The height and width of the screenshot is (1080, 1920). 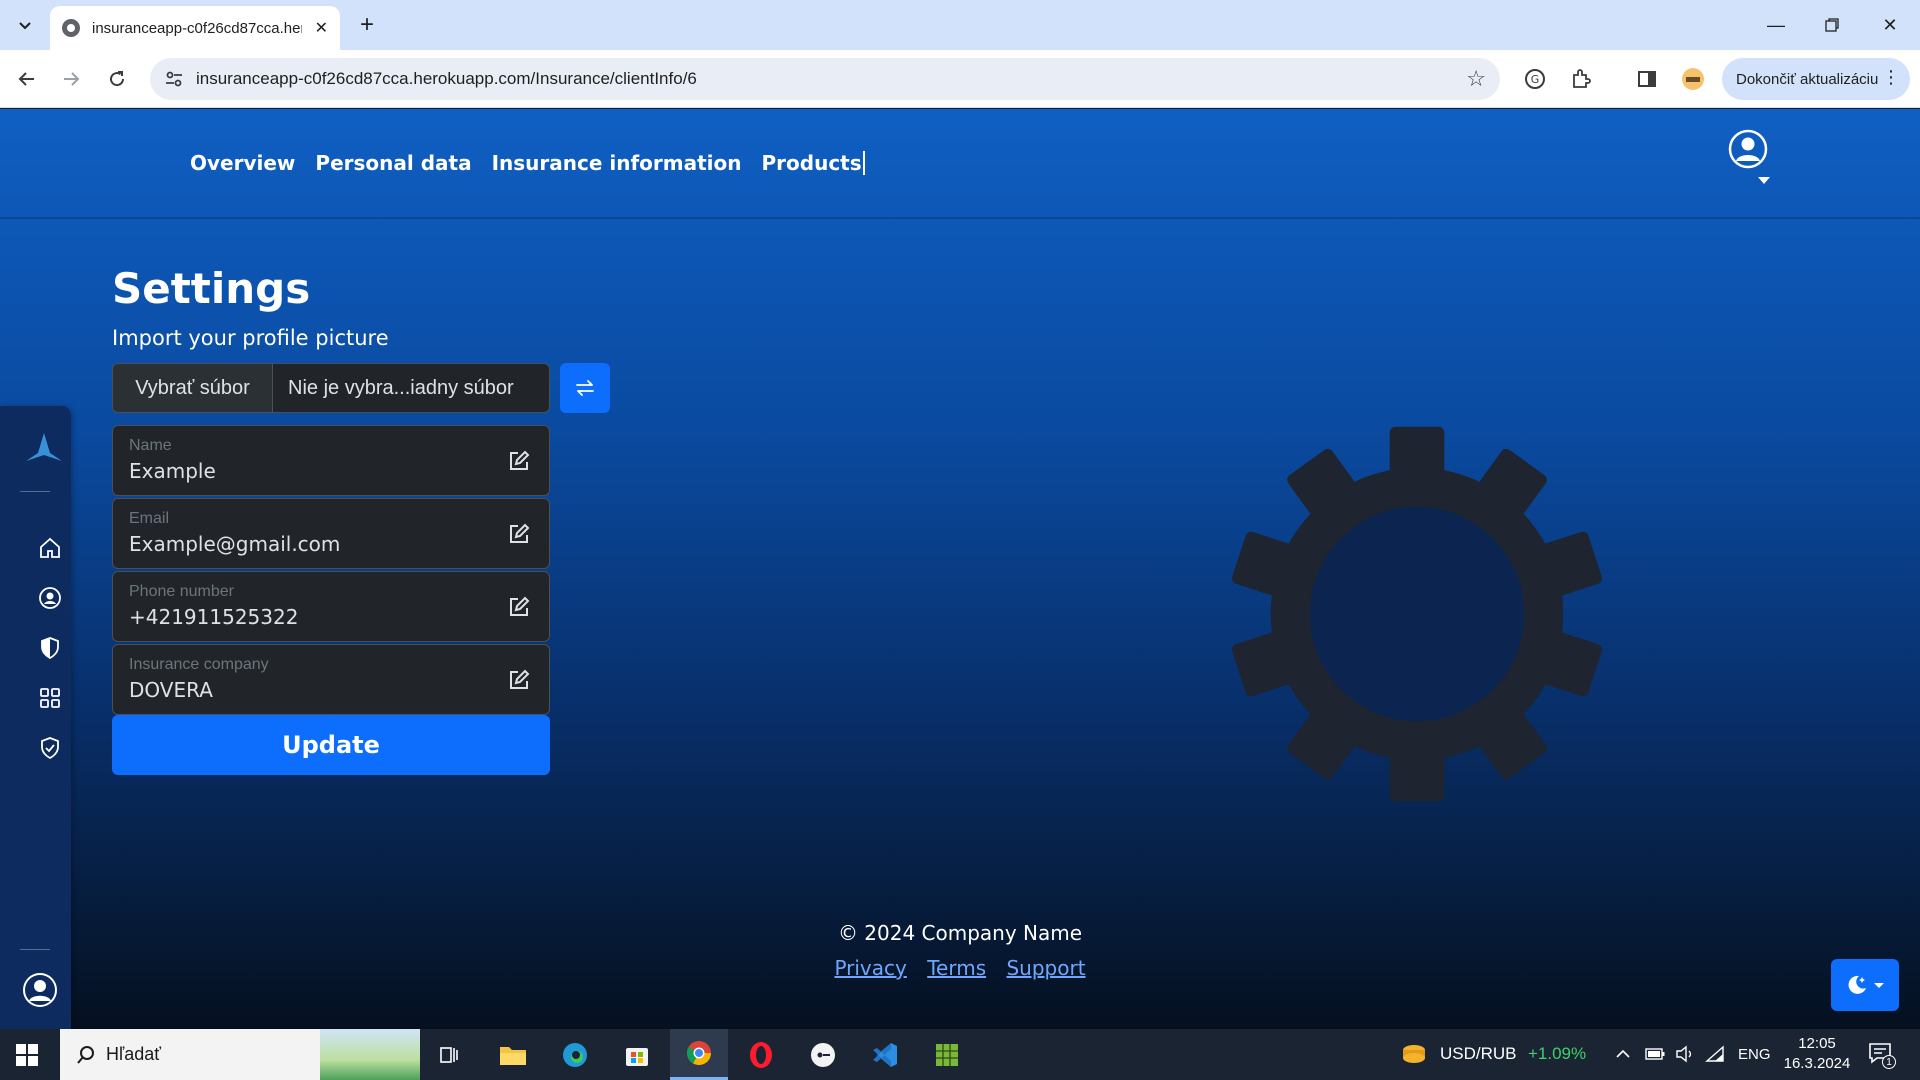 I want to click on chevron-up-icon, so click(x=1623, y=1054).